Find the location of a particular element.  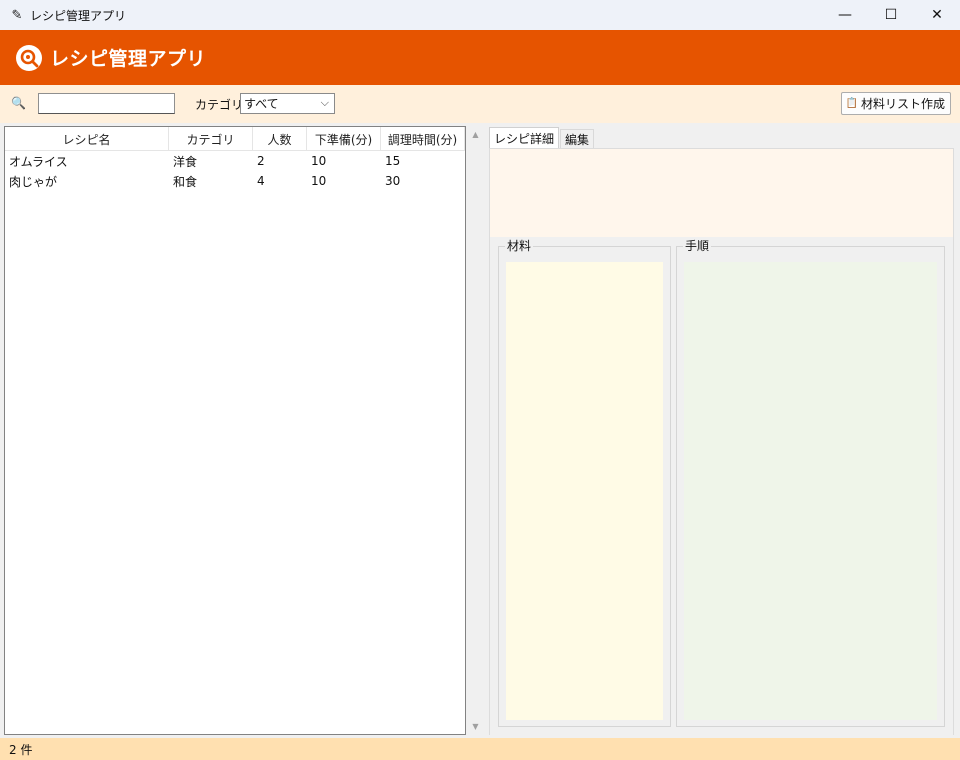

table-header: レシピ名 カテゴリ 人数 下準備(分) 調理時間(分) is located at coordinates (235, 139).